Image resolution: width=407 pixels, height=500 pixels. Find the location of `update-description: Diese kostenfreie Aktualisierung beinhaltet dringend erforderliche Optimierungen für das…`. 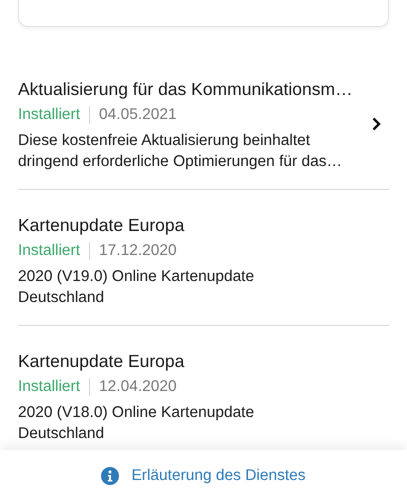

update-description: Diese kostenfreie Aktualisierung beinhaltet dringend erforderliche Optimierungen für das… is located at coordinates (180, 151).